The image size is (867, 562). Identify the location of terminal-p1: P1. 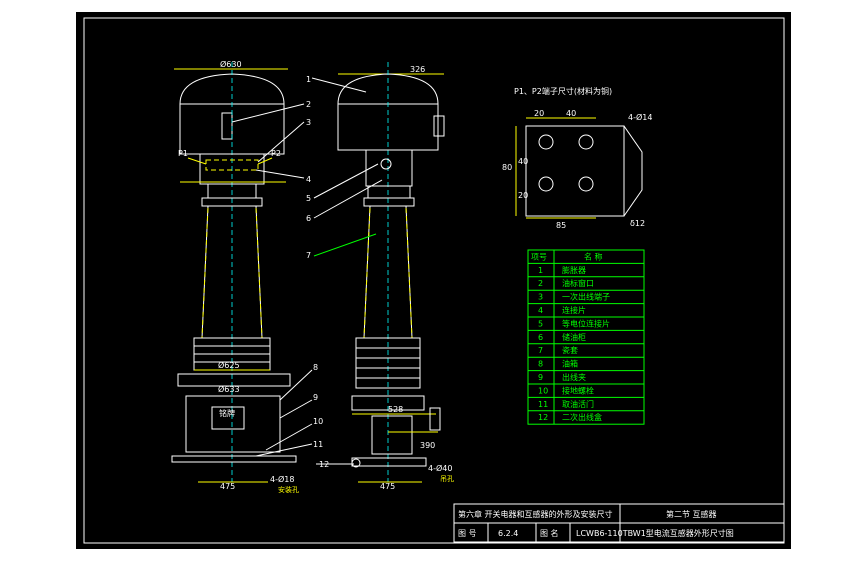
(183, 153).